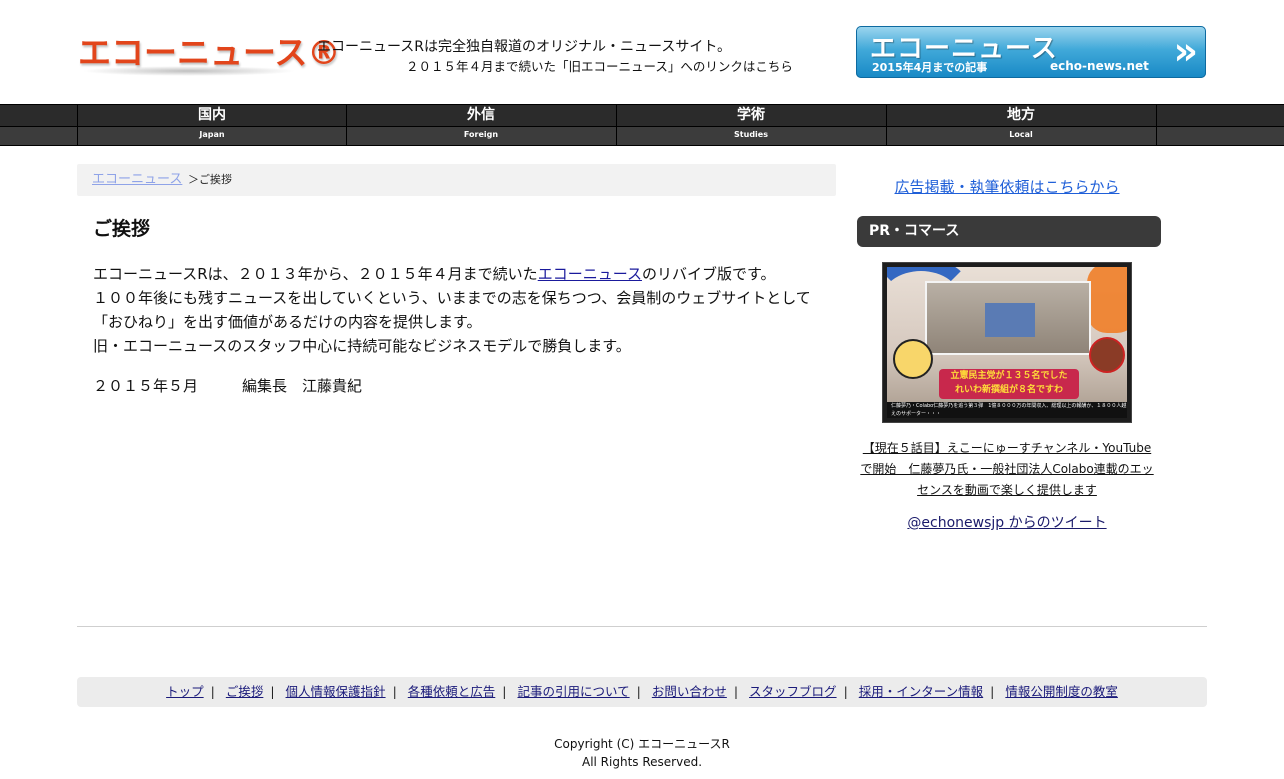 The image size is (1284, 779). I want to click on site-tagline: エコーニュースRは完全独自報道のオリジナル・ニュースサイト。, so click(524, 47).